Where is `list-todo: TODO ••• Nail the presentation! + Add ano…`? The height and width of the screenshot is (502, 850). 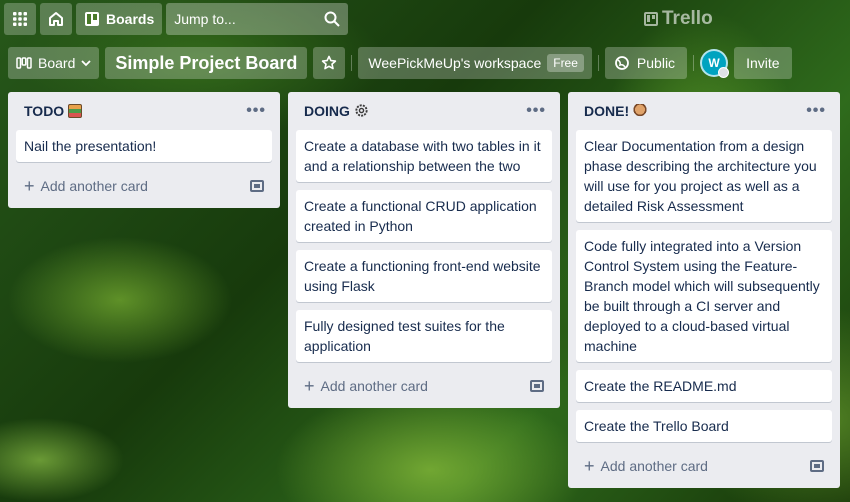
list-todo: TODO ••• Nail the presentation! + Add ano… is located at coordinates (144, 150).